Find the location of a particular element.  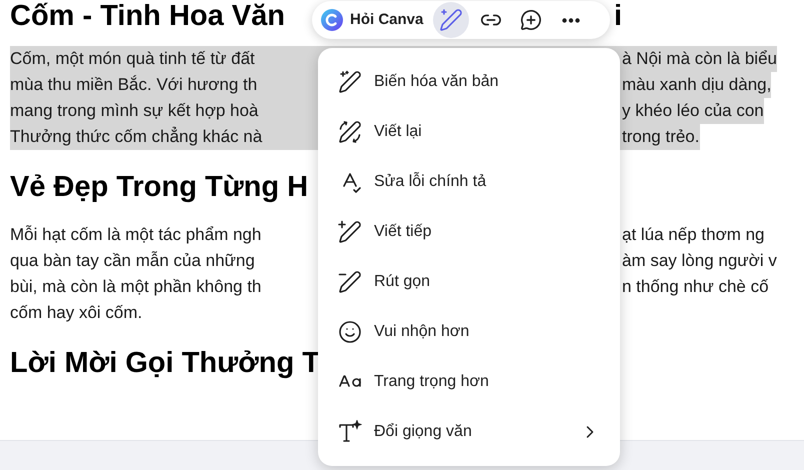

menu-item: Vui nhộn hơn is located at coordinates (469, 332).